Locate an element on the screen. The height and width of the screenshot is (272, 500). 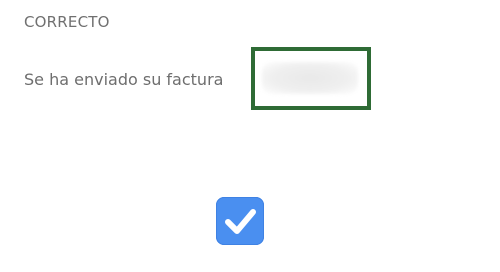
checkmark-icon is located at coordinates (240, 221).